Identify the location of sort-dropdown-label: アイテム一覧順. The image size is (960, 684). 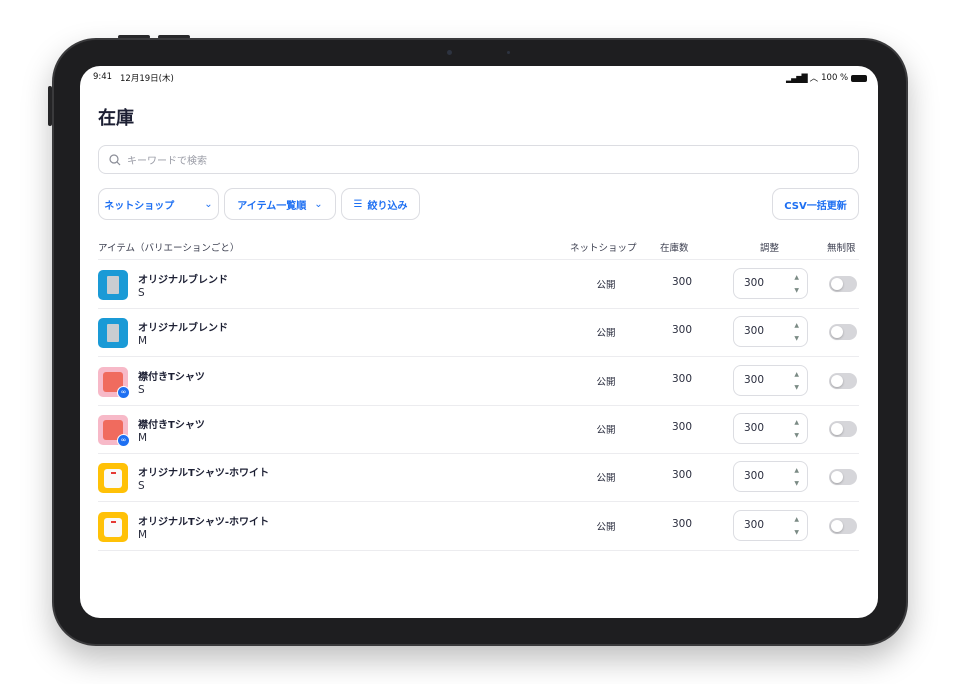
(272, 206).